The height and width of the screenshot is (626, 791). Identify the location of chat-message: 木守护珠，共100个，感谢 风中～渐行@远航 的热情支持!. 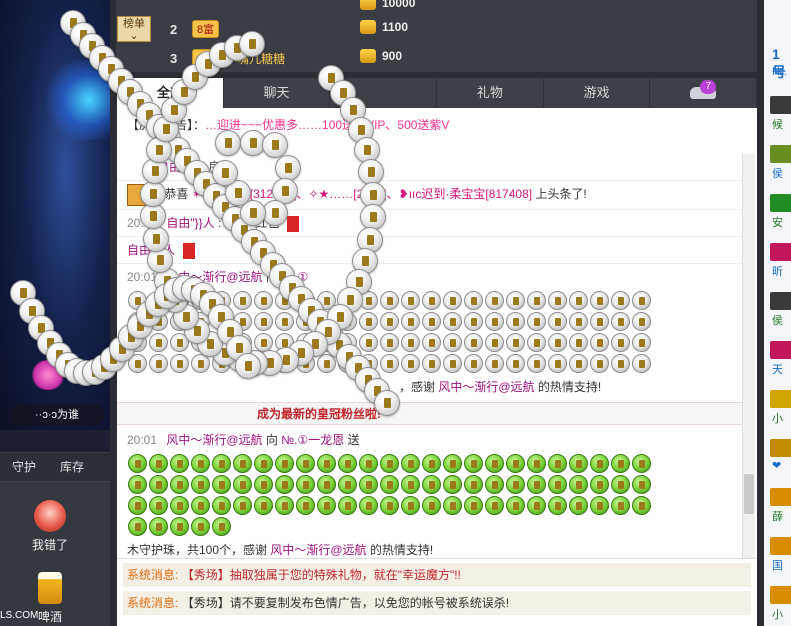
(429, 546).